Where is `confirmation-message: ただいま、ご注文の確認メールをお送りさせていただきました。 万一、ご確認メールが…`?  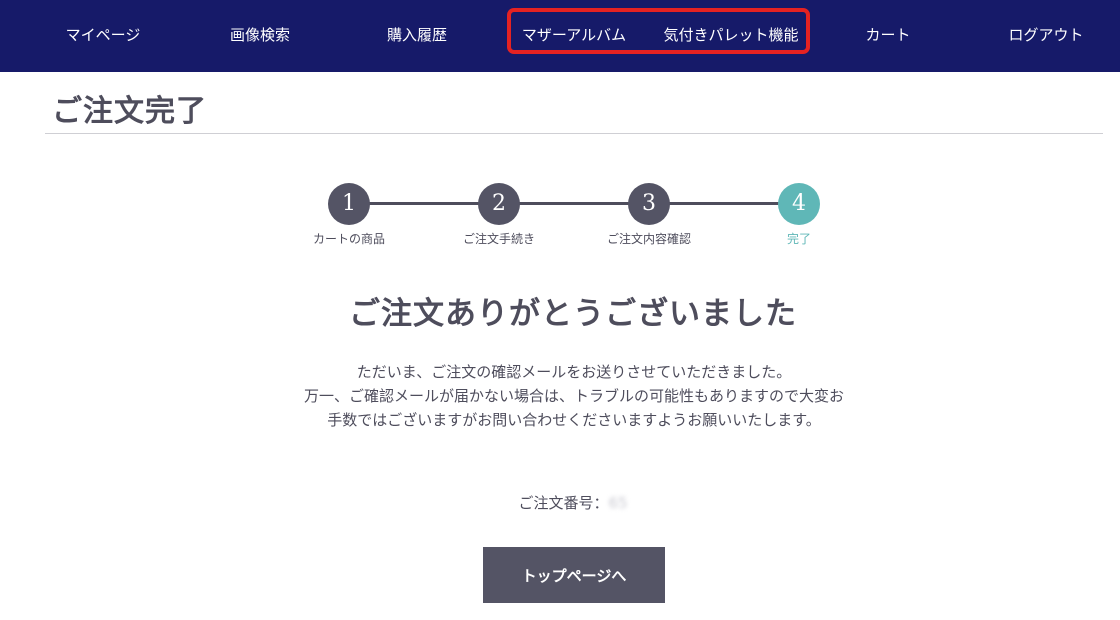 confirmation-message: ただいま、ご注文の確認メールをお送りさせていただきました。 万一、ご確認メールが… is located at coordinates (574, 396).